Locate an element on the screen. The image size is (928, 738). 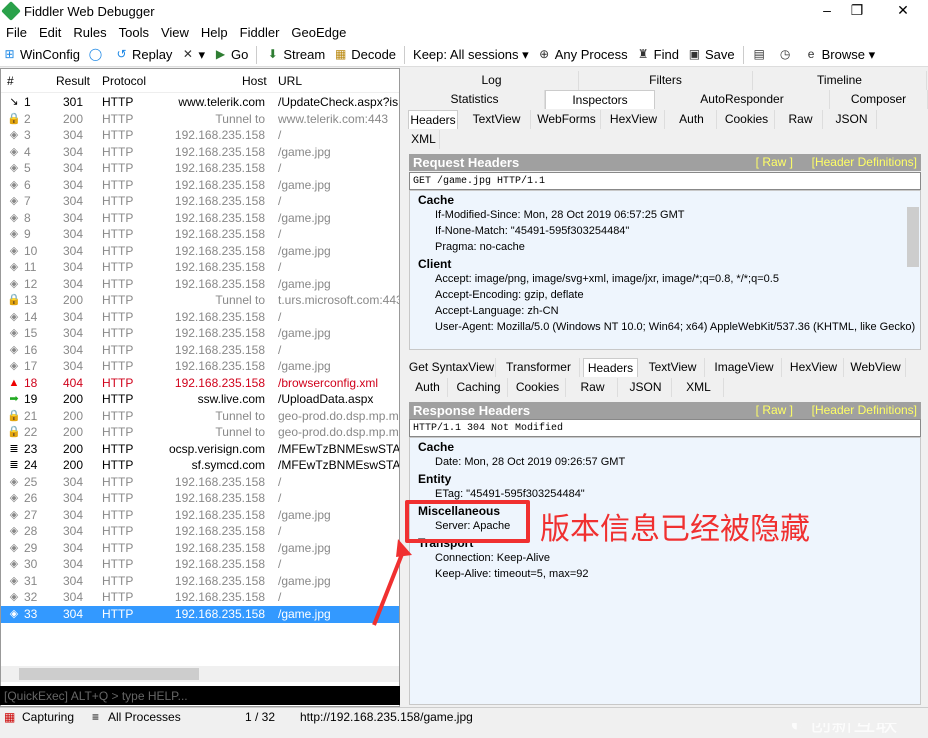
session-row: ◈ 33 304 HTTP 192.168.235.158/game.jpg is located at coordinates (200, 614).